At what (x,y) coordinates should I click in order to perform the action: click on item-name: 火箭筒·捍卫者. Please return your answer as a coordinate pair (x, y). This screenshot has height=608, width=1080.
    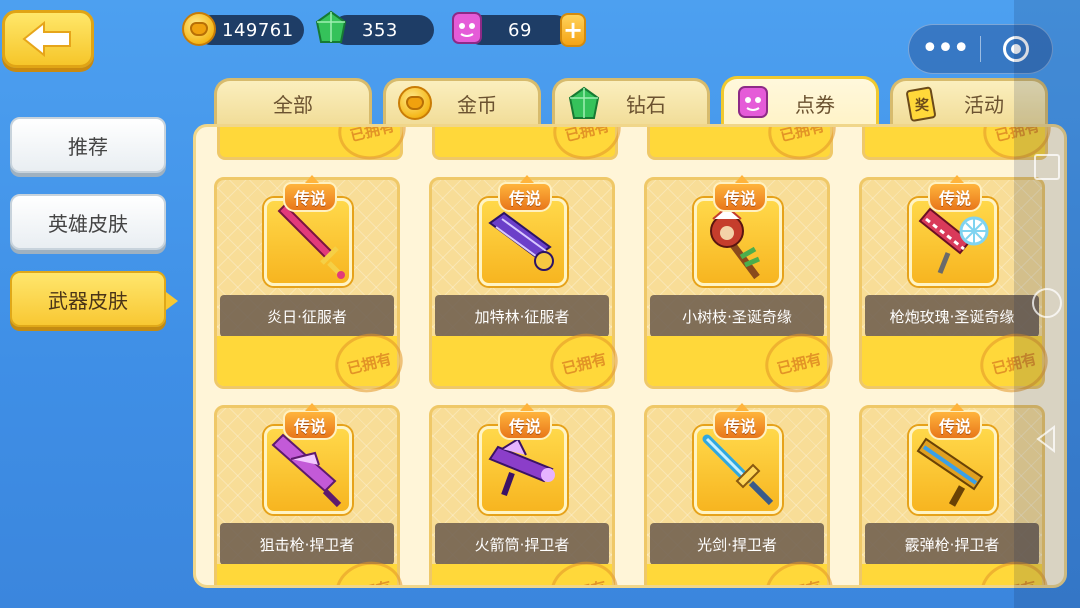
    Looking at the image, I should click on (522, 544).